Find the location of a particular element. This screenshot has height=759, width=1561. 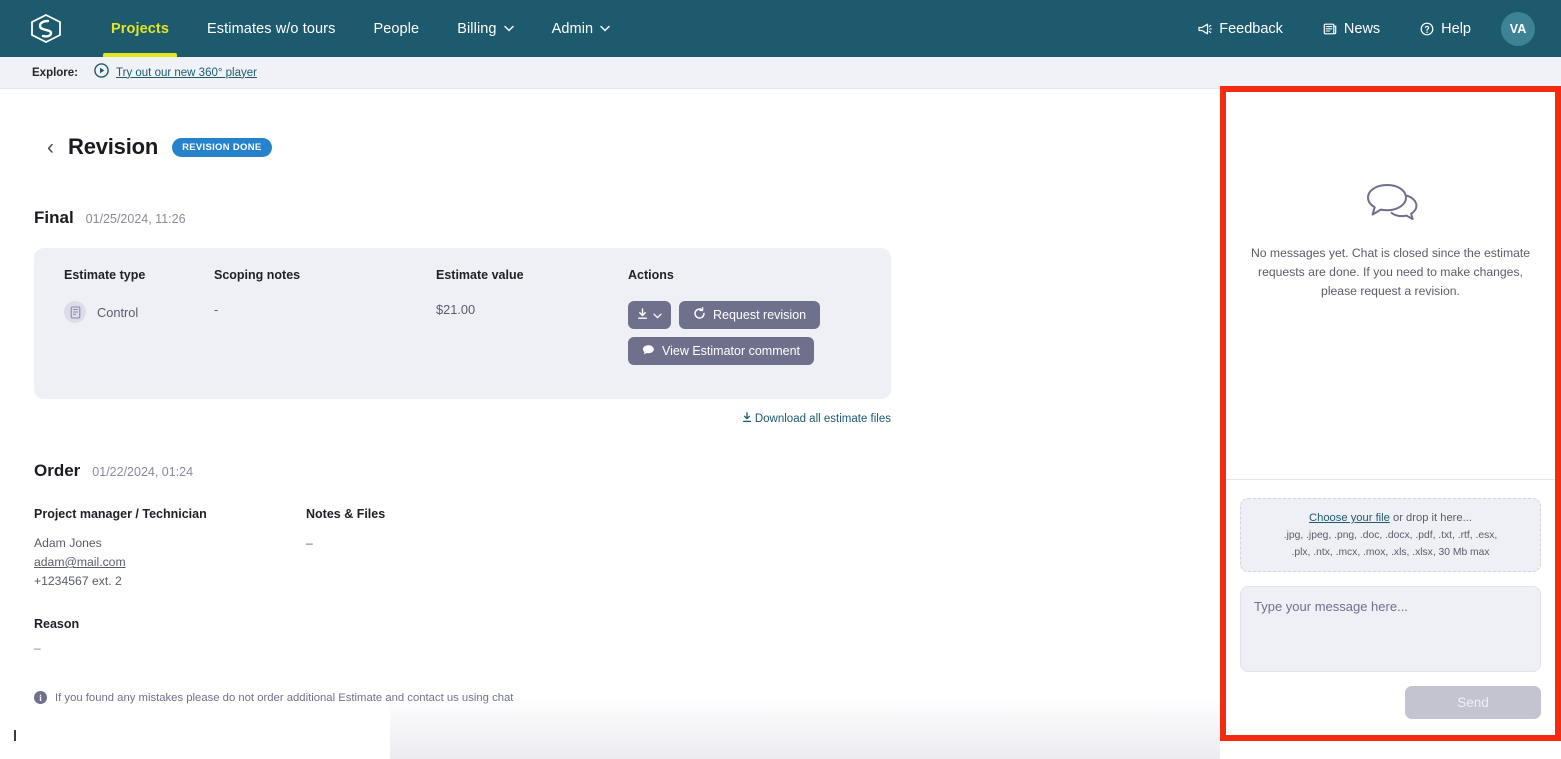

help-button: Help is located at coordinates (1445, 29).